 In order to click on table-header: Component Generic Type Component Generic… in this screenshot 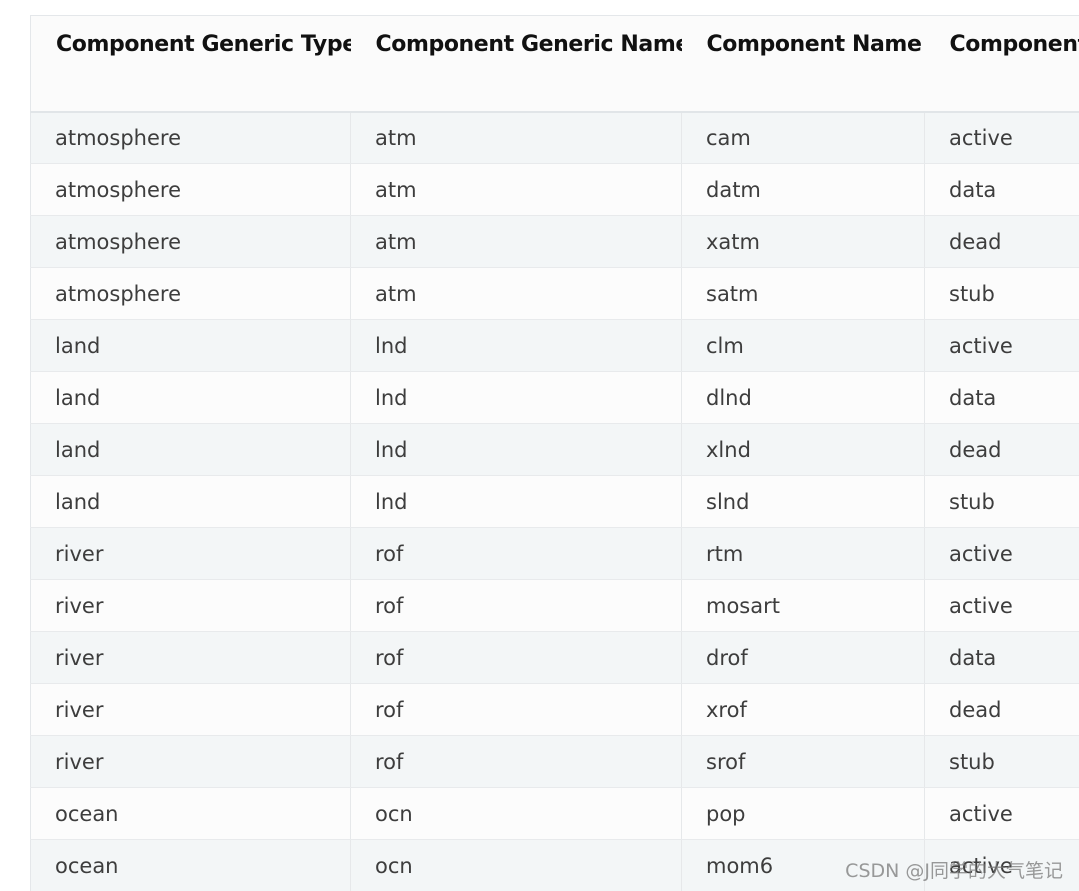, I will do `click(554, 64)`.